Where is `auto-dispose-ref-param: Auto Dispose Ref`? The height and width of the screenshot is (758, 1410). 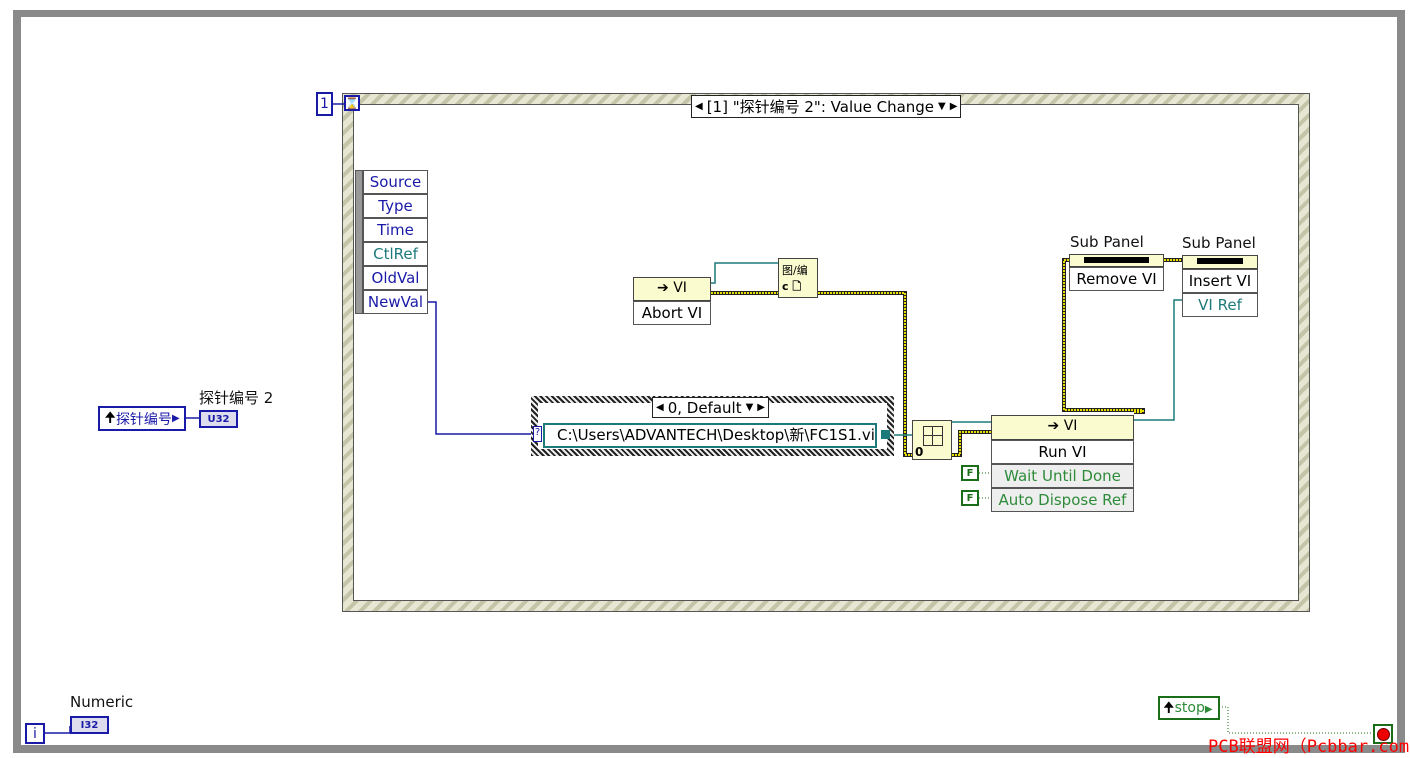 auto-dispose-ref-param: Auto Dispose Ref is located at coordinates (1062, 500).